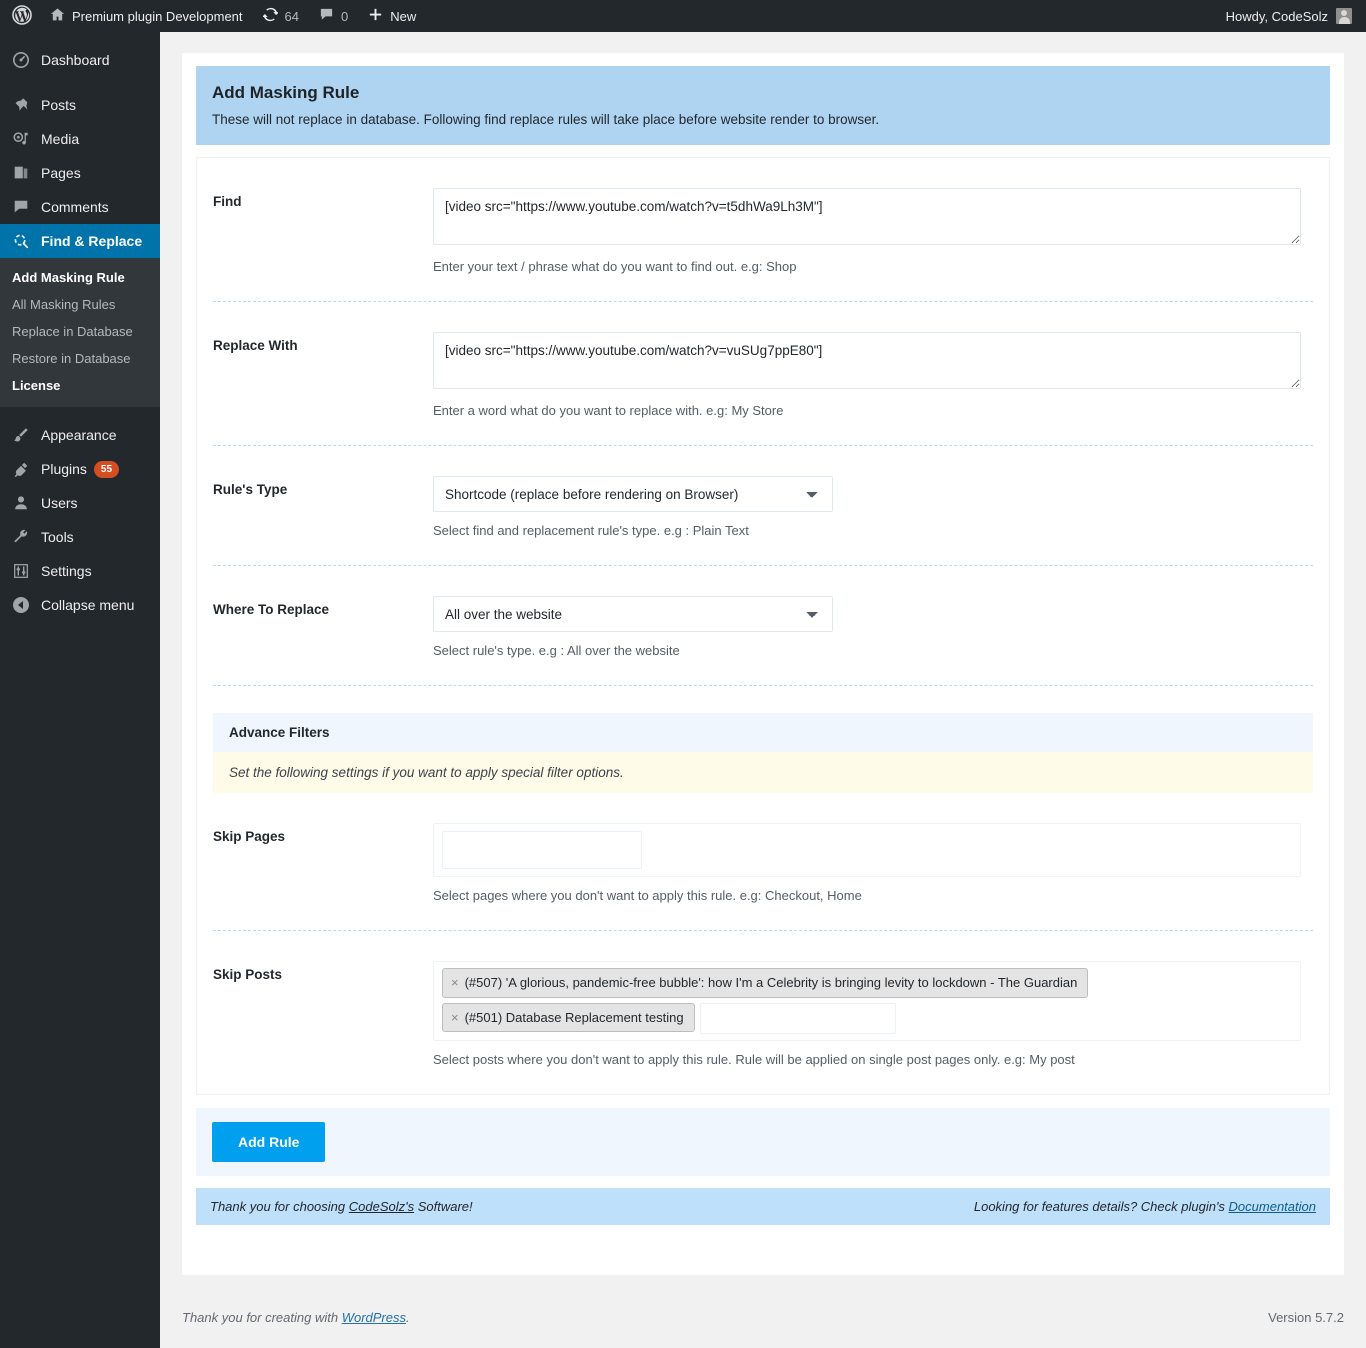 The image size is (1366, 1348). Describe the element at coordinates (227, 201) in the screenshot. I see `find-label: Find` at that location.